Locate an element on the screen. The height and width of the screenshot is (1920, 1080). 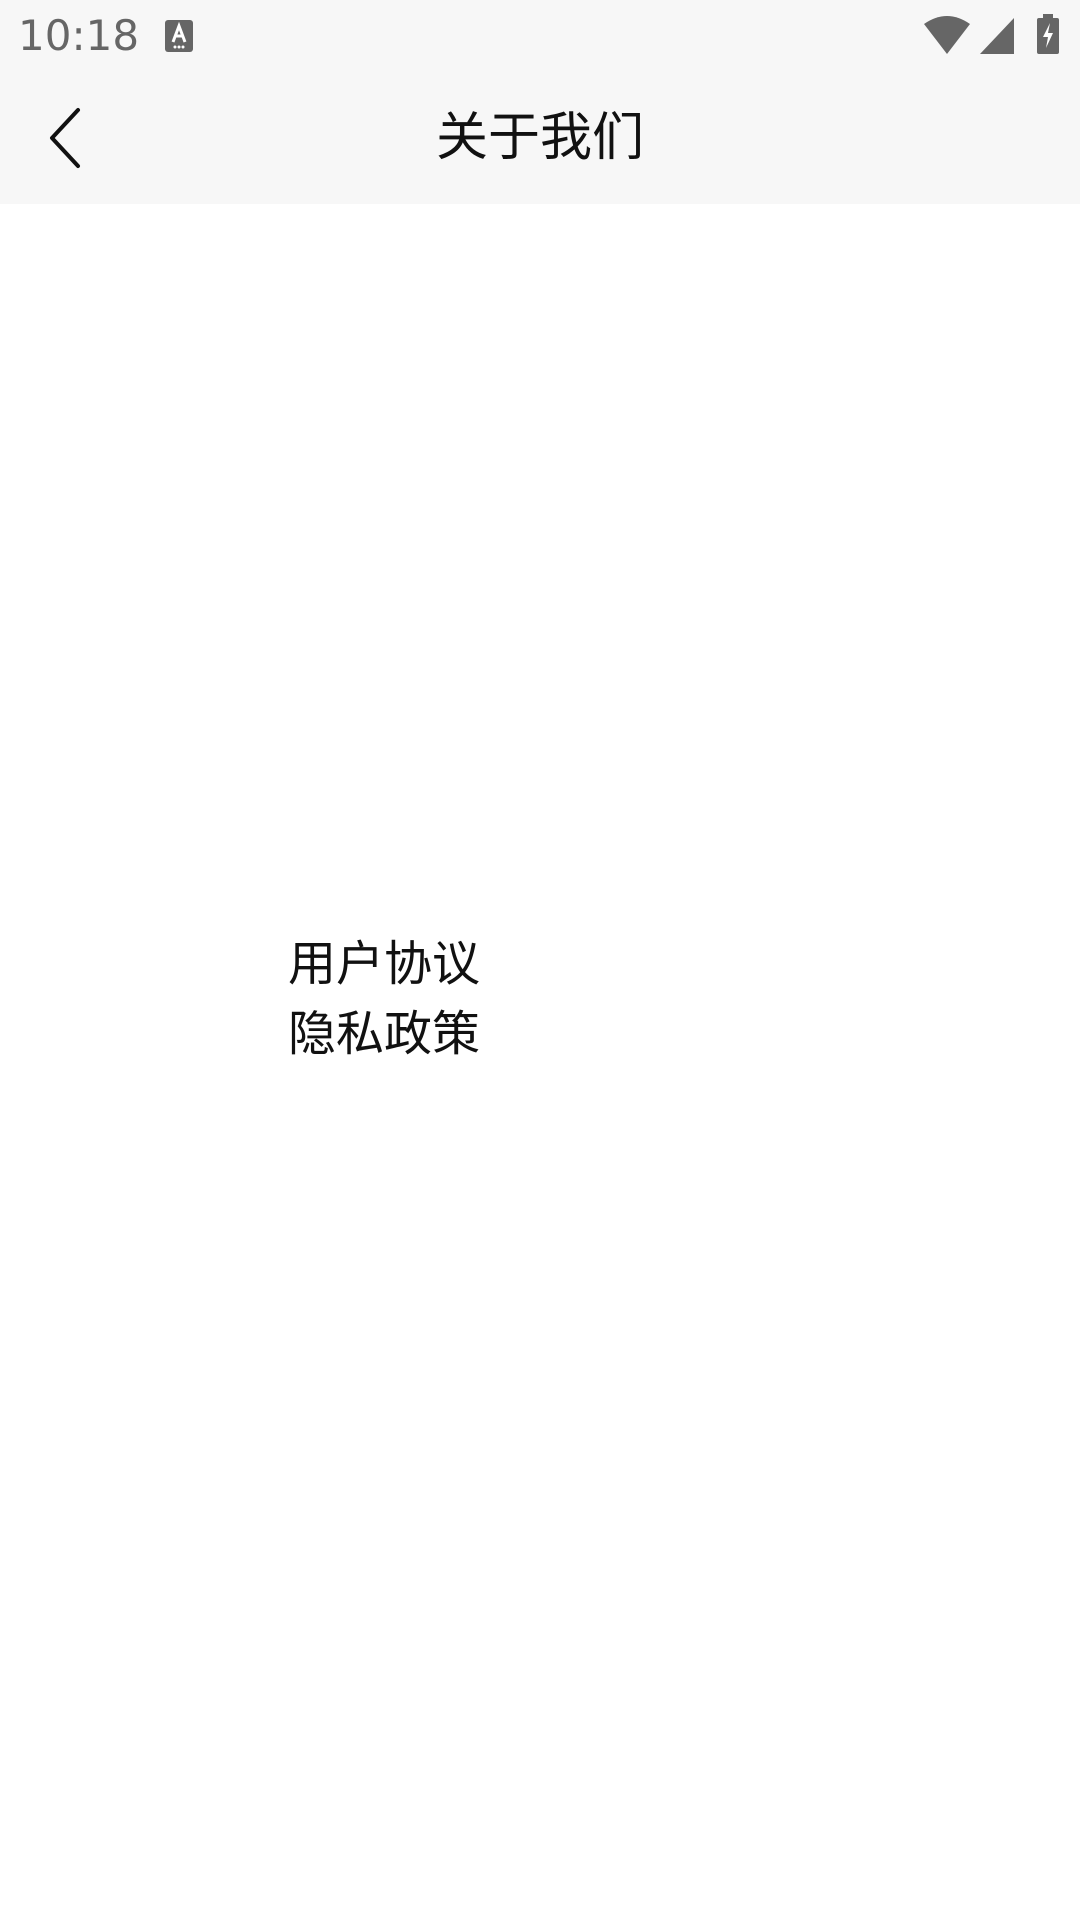
wifi-icon is located at coordinates (947, 35).